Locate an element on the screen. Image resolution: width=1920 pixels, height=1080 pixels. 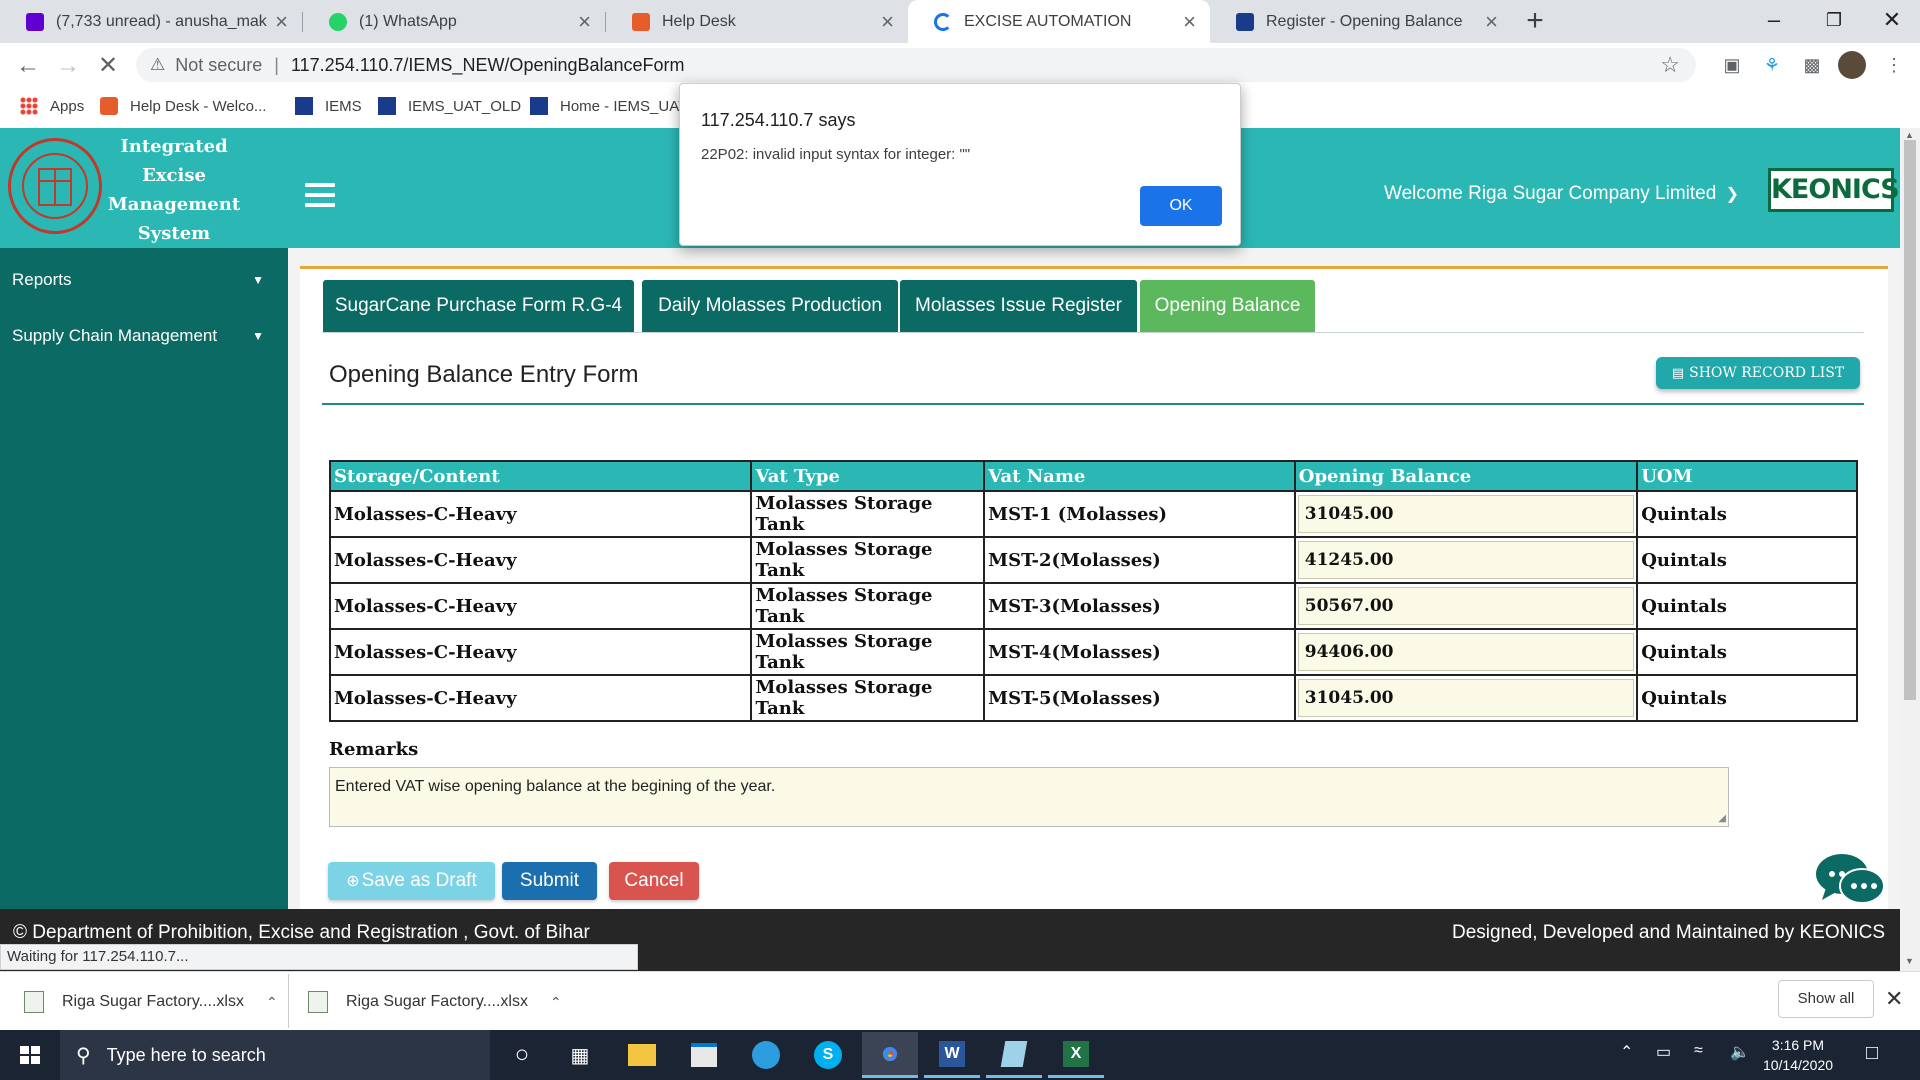
excel-file-icon is located at coordinates (34, 1002).